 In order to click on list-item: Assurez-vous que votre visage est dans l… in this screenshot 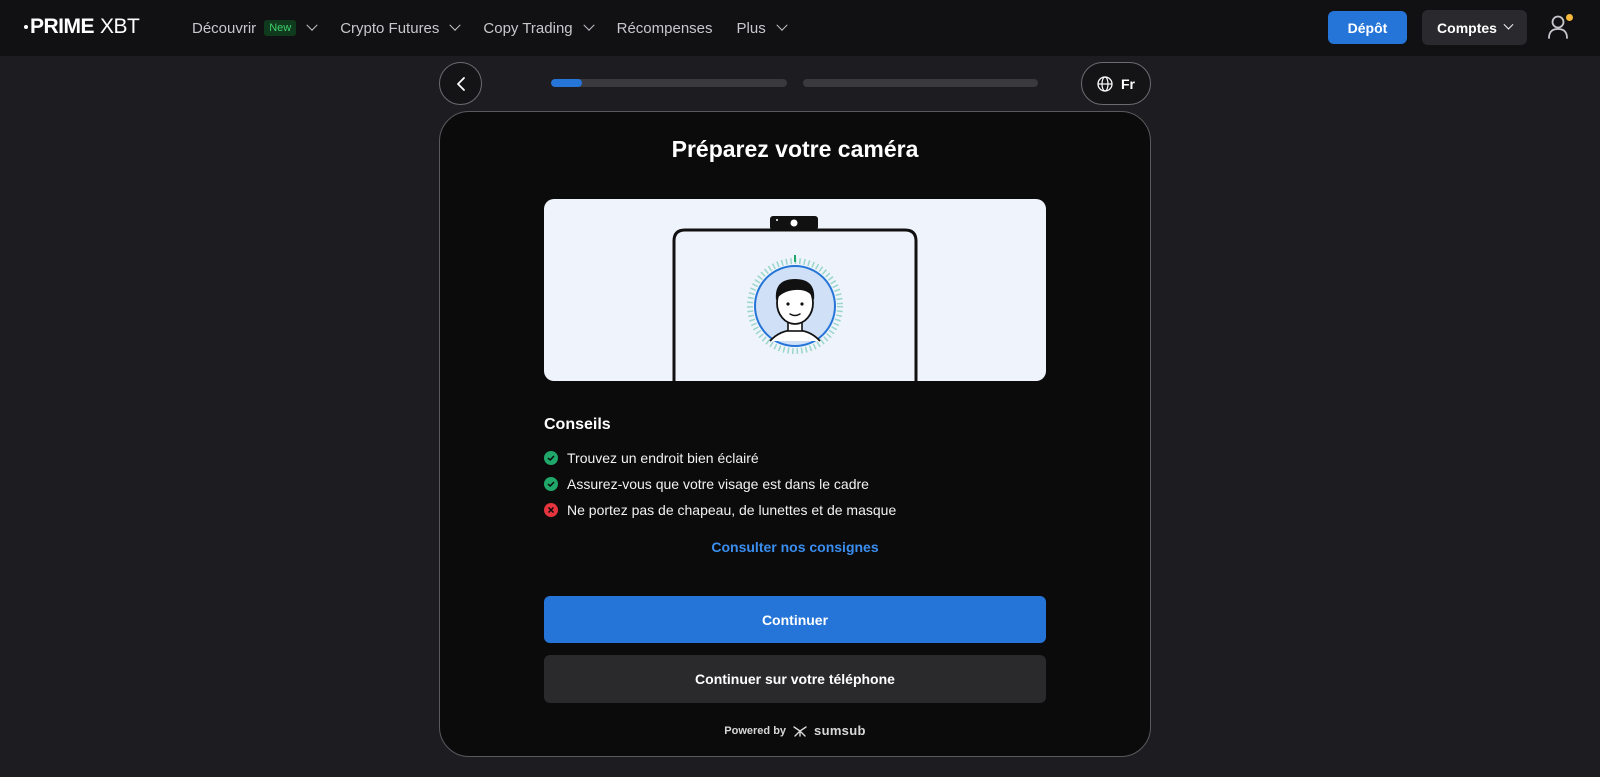, I will do `click(720, 484)`.